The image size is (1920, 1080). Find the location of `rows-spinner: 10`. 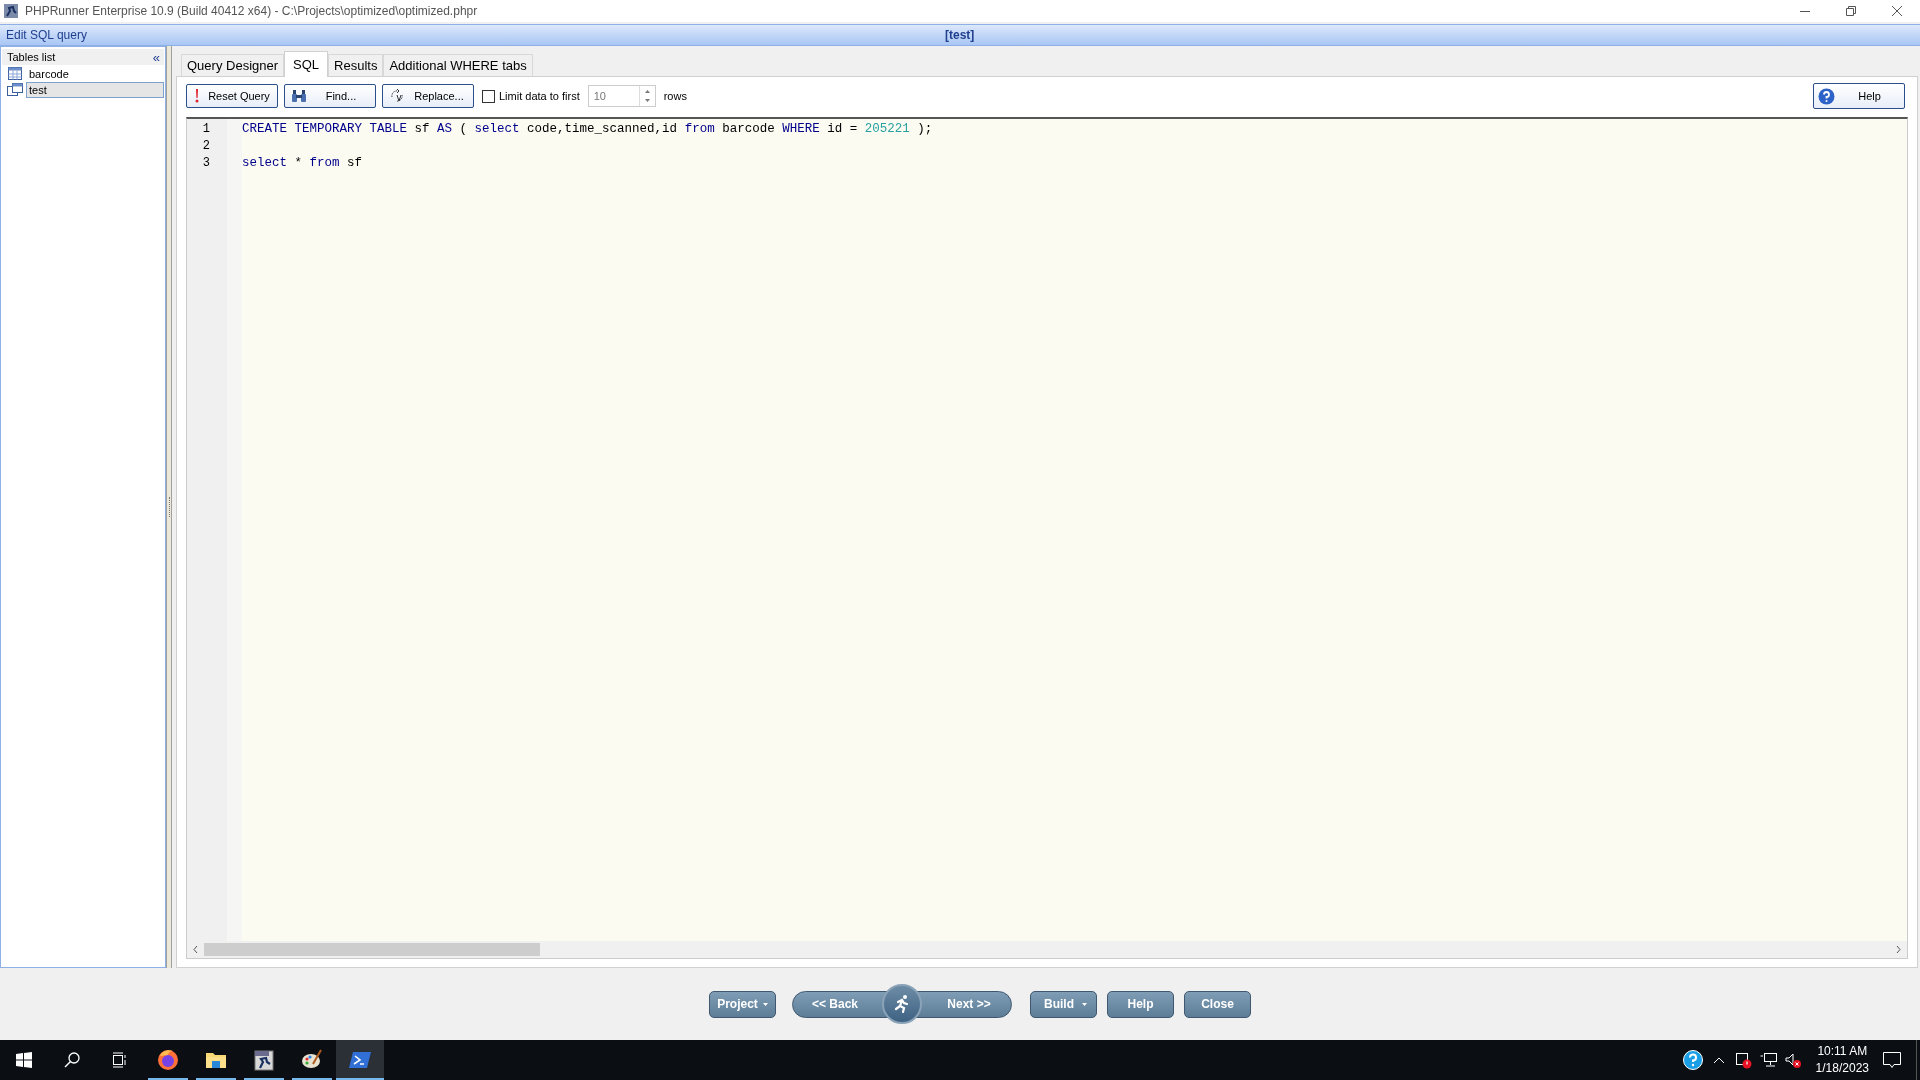

rows-spinner: 10 is located at coordinates (621, 96).